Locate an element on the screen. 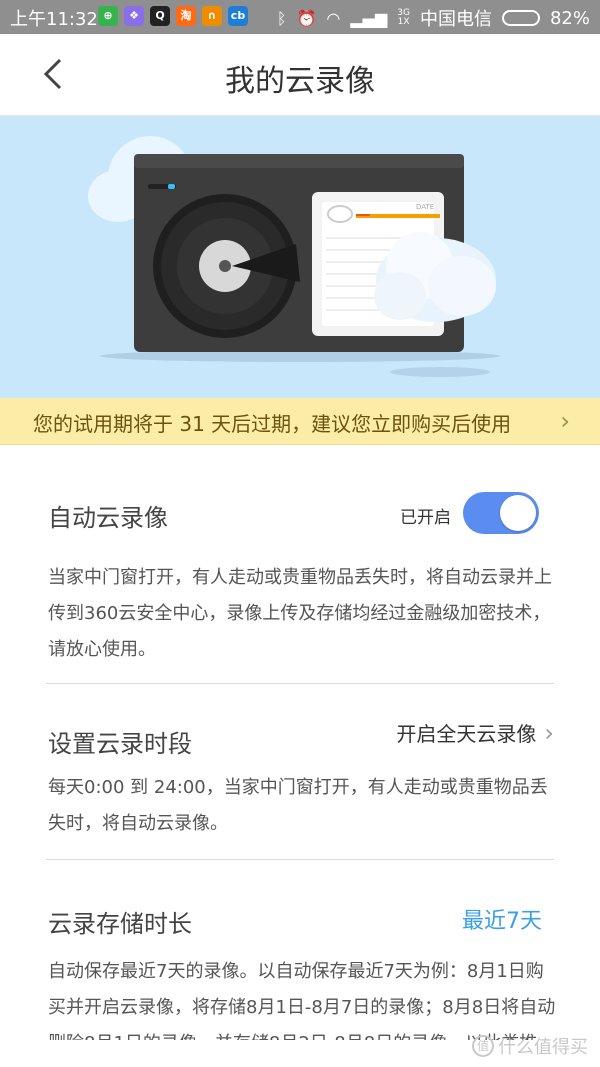 This screenshot has width=600, height=1067. status-bar: 上午11:32 ⊕ ❖ Q 淘 ∩ cb ᛒ ⏰ ◠ ▂▄▆ 3G 1X 中国电信 82% is located at coordinates (300, 17).